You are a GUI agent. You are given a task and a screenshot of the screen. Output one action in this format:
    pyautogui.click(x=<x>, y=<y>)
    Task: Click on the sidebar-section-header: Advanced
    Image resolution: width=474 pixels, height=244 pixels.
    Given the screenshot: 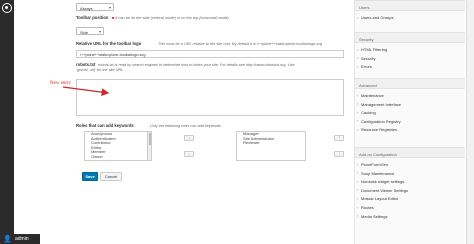 What is the action you would take?
    pyautogui.click(x=410, y=83)
    